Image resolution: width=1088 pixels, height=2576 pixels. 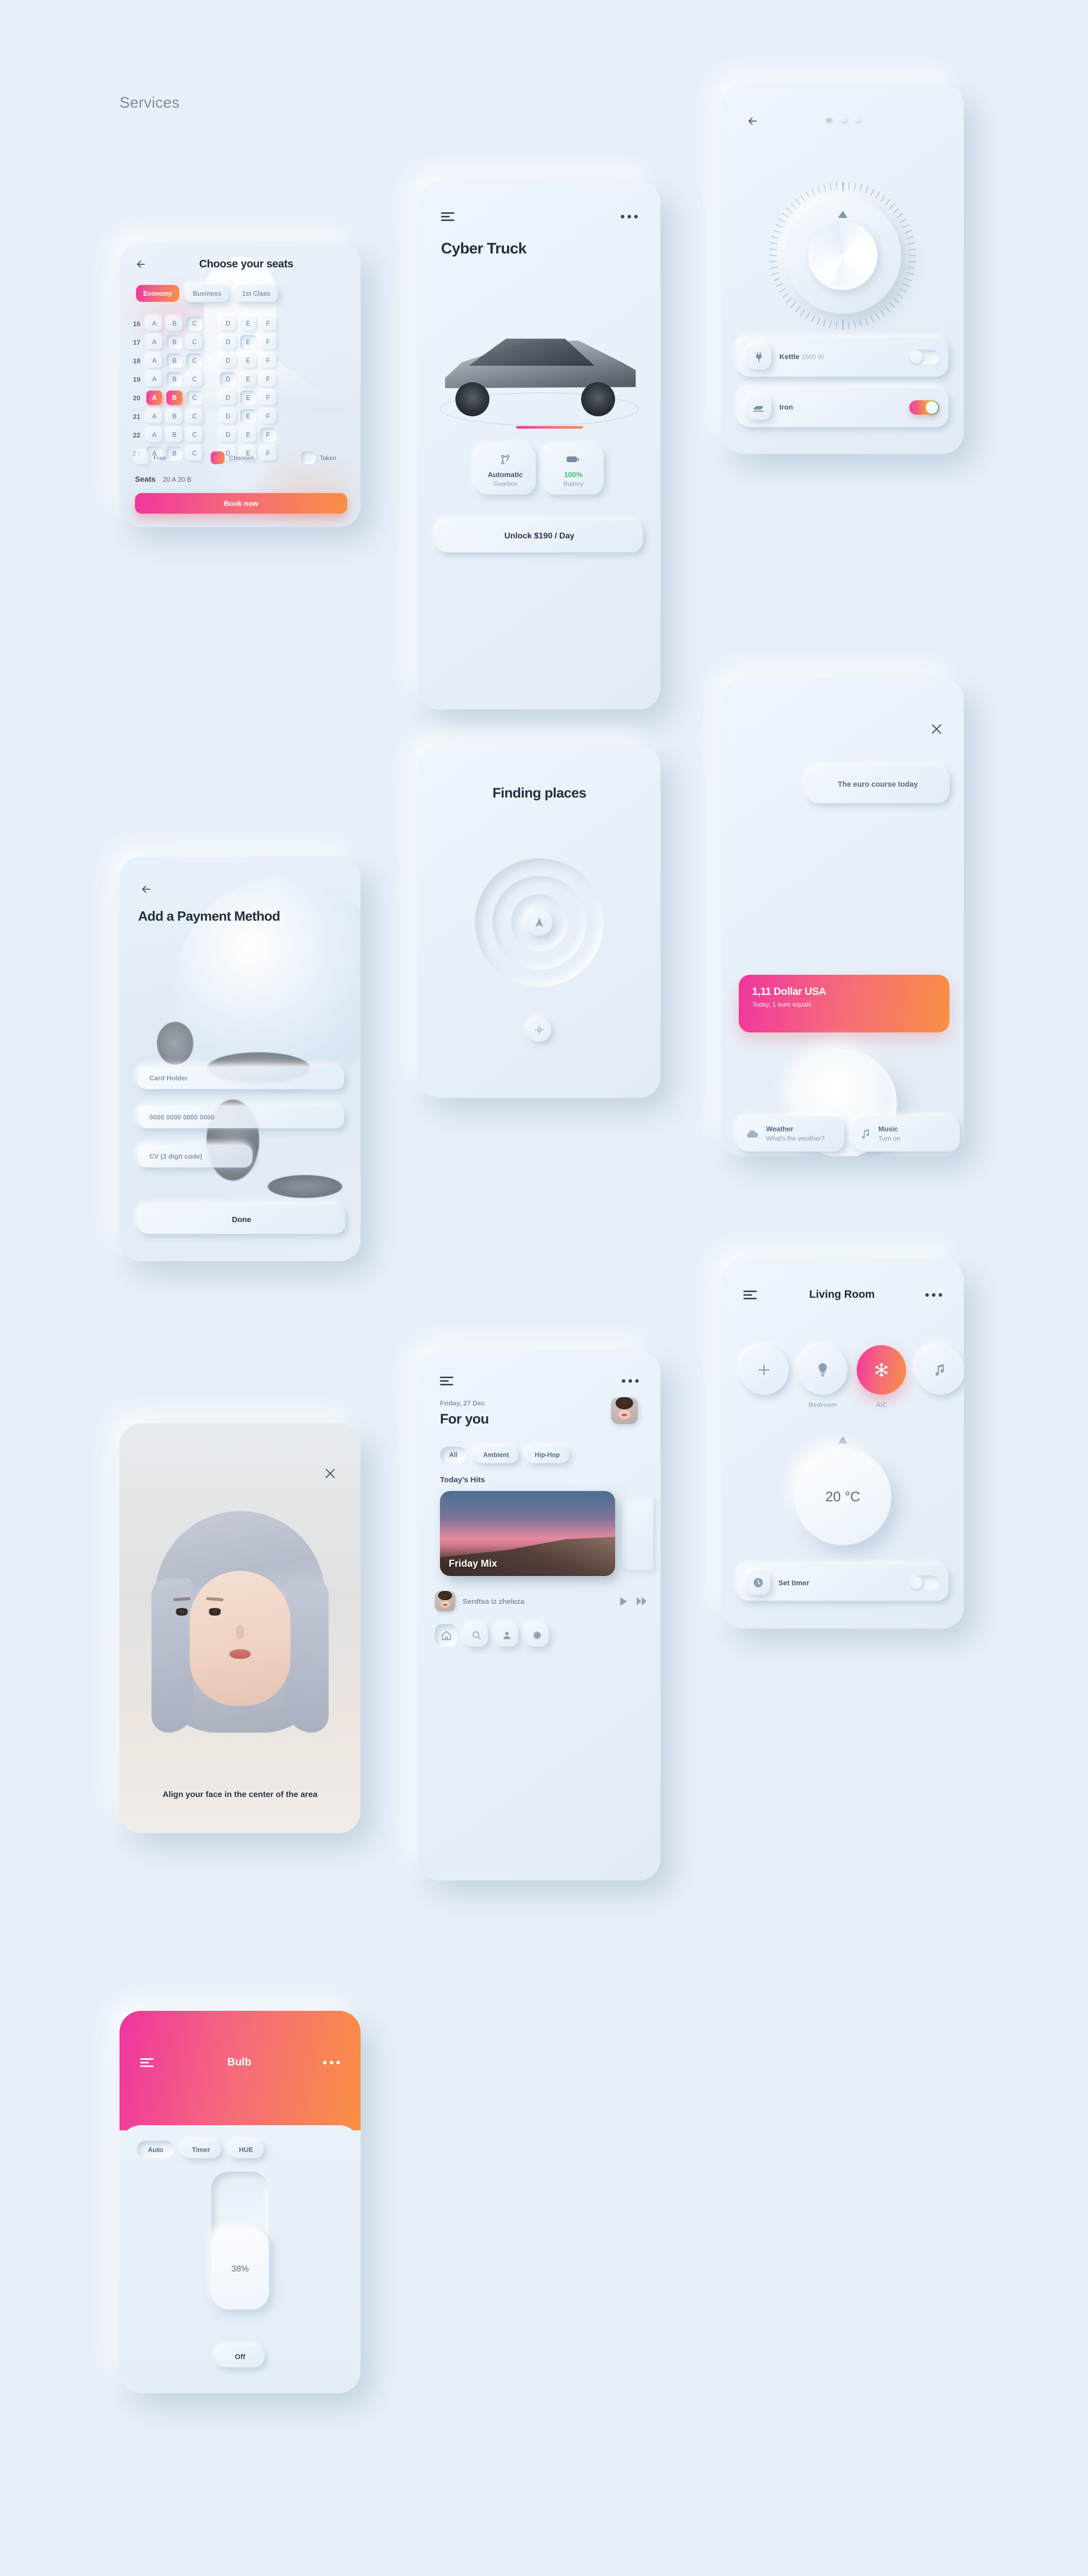 I want to click on seat-21-E: E, so click(x=248, y=416).